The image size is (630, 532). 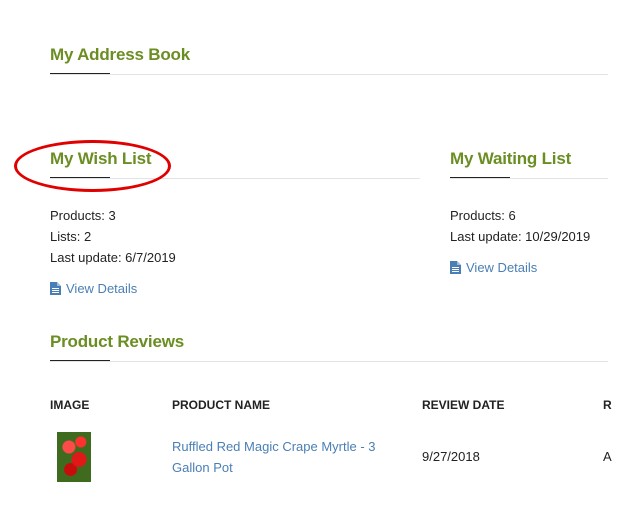 What do you see at coordinates (221, 405) in the screenshot?
I see `column-header-product-name: PRODUCT NAME` at bounding box center [221, 405].